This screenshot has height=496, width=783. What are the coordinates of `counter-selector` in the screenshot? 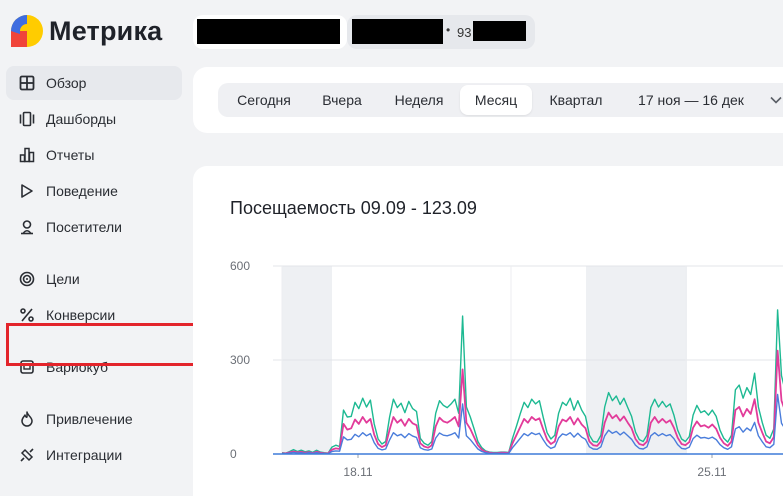 It's located at (270, 32).